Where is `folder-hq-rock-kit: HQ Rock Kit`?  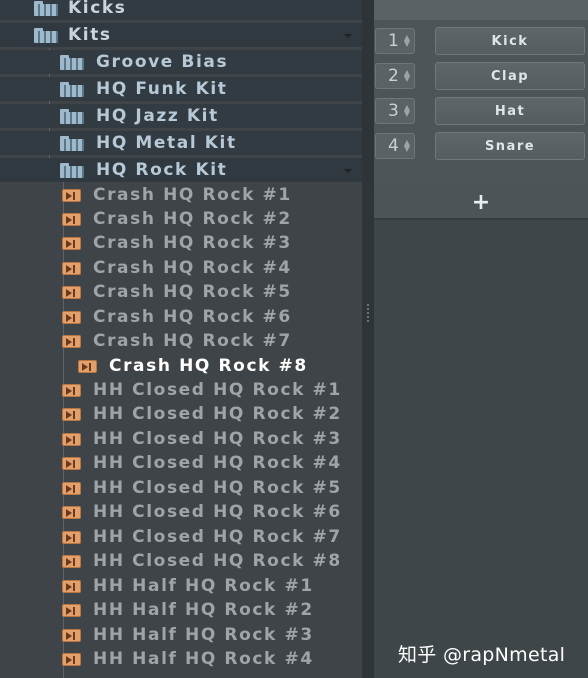
folder-hq-rock-kit: HQ Rock Kit is located at coordinates (181, 170).